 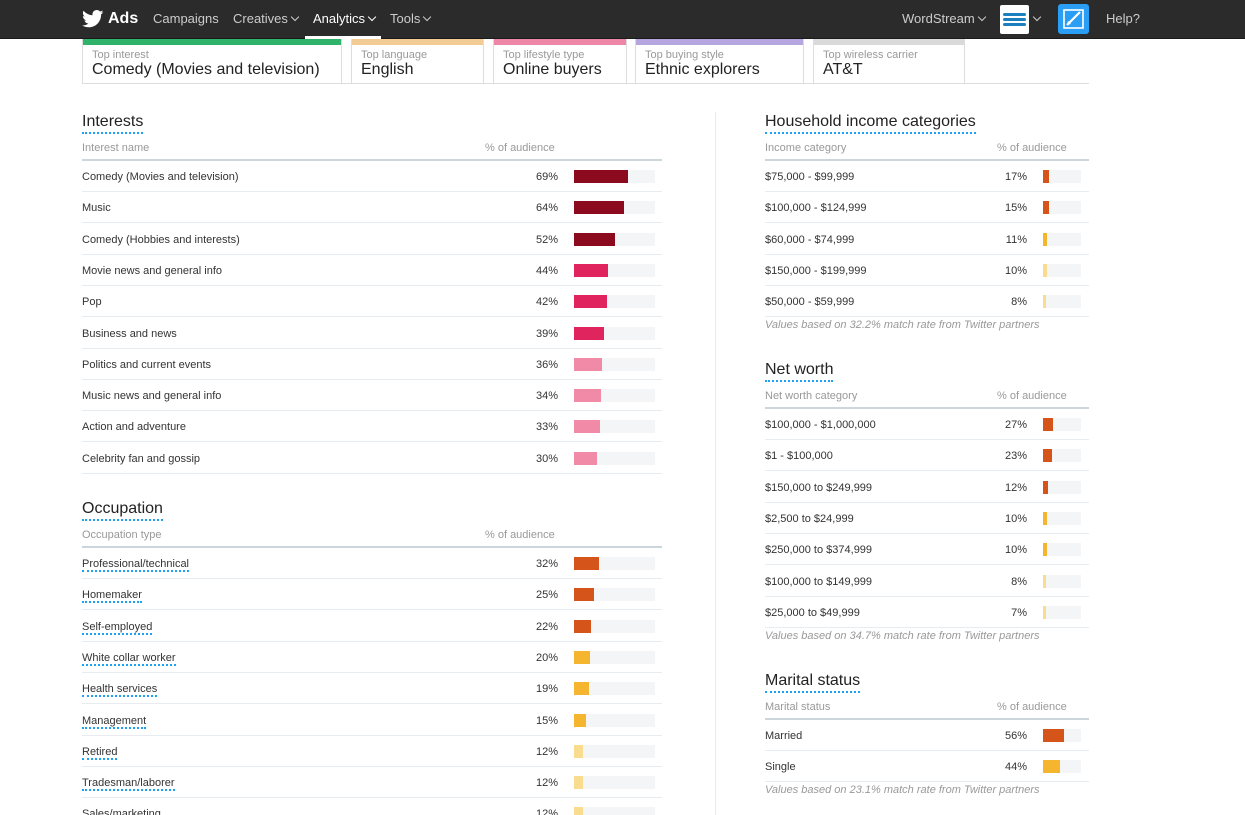 I want to click on card-value: Ethnic explorers, so click(x=702, y=69).